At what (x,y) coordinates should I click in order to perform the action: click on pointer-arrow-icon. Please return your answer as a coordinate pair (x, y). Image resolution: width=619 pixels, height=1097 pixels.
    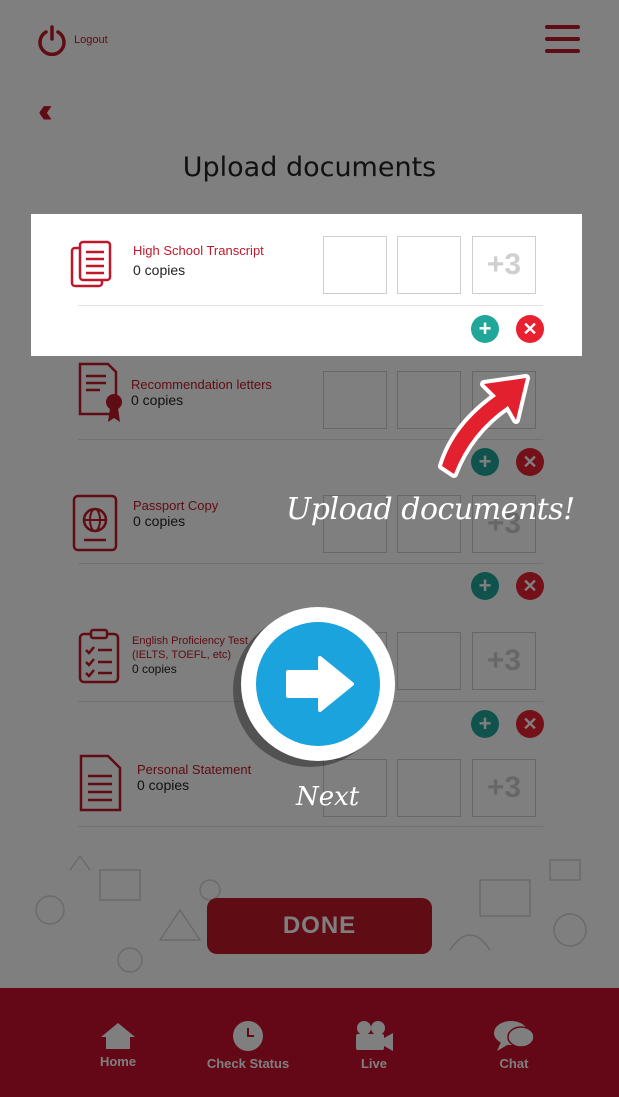
    Looking at the image, I should click on (484, 426).